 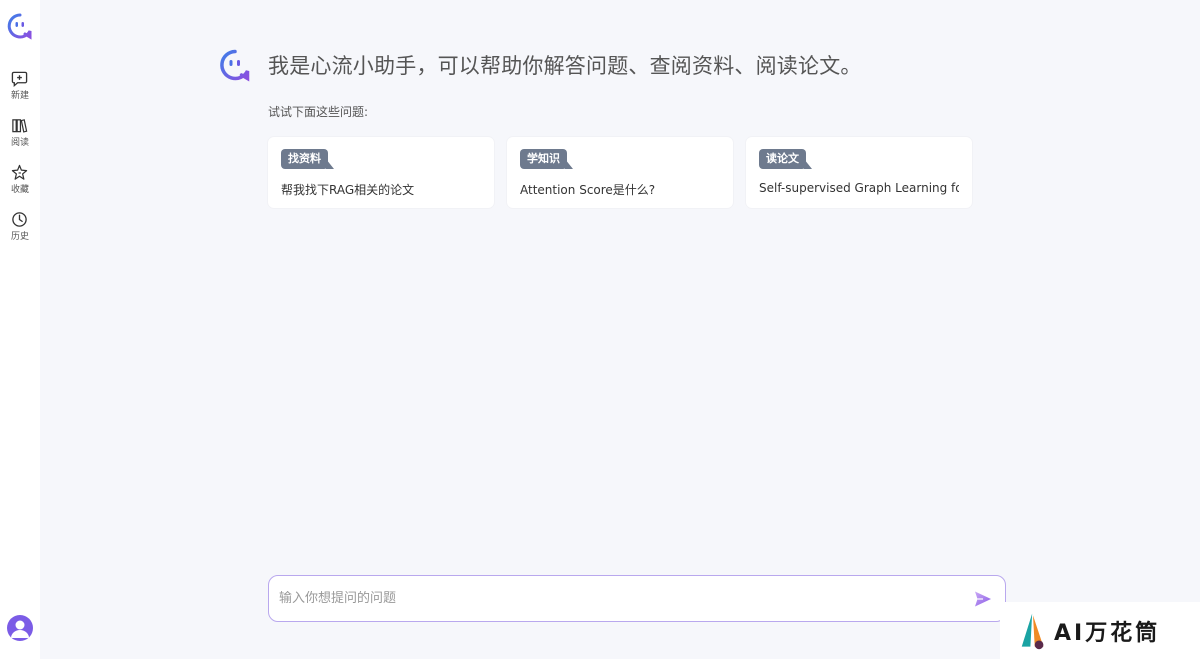 I want to click on suggestion-card-learn: 学知识 Attention Score是什么?, so click(x=620, y=172).